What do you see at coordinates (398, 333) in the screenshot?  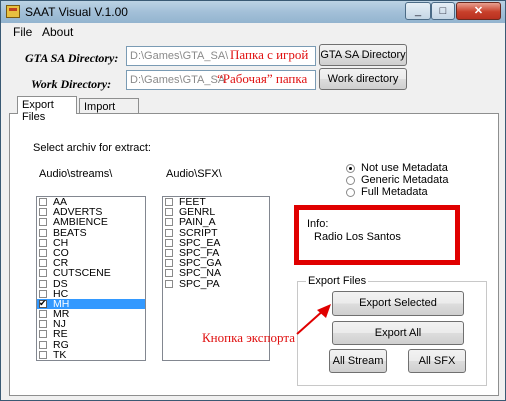 I see `export-all-button: Export All` at bounding box center [398, 333].